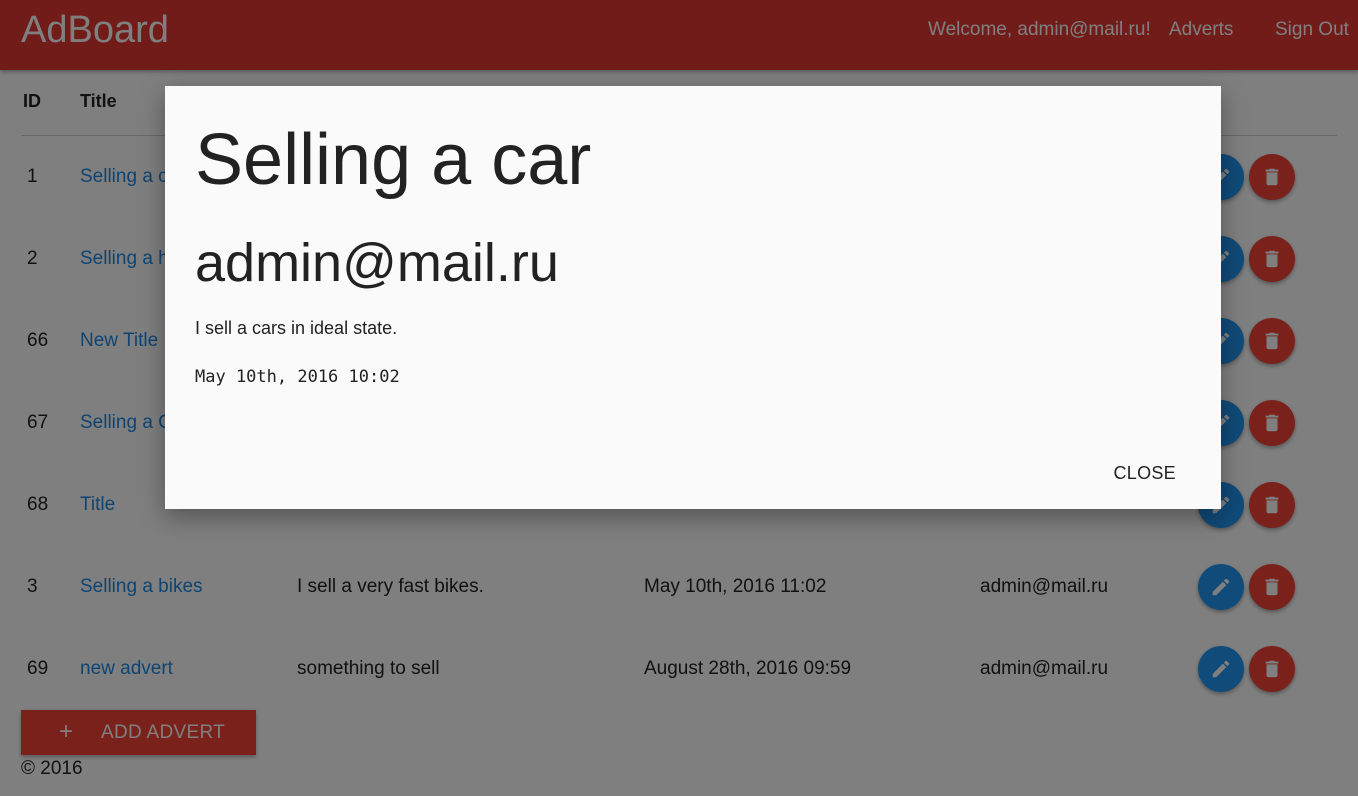 Image resolution: width=1358 pixels, height=796 pixels. What do you see at coordinates (296, 328) in the screenshot?
I see `modal-text: I sell a cars in ideal state.` at bounding box center [296, 328].